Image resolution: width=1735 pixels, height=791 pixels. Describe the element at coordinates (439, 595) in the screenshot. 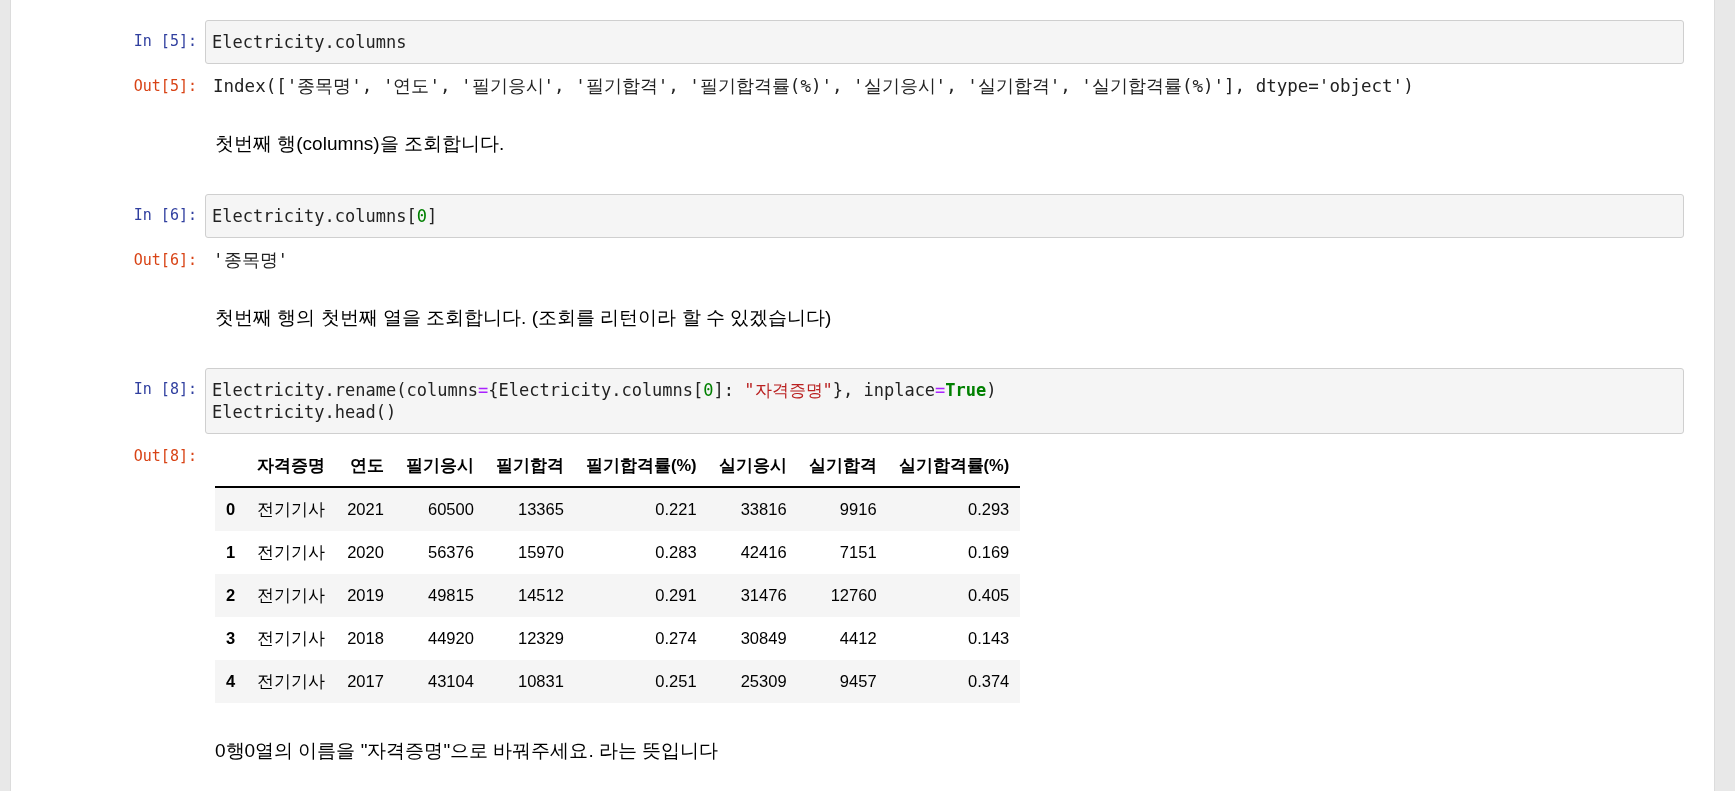

I see `table-cell: 49815` at that location.